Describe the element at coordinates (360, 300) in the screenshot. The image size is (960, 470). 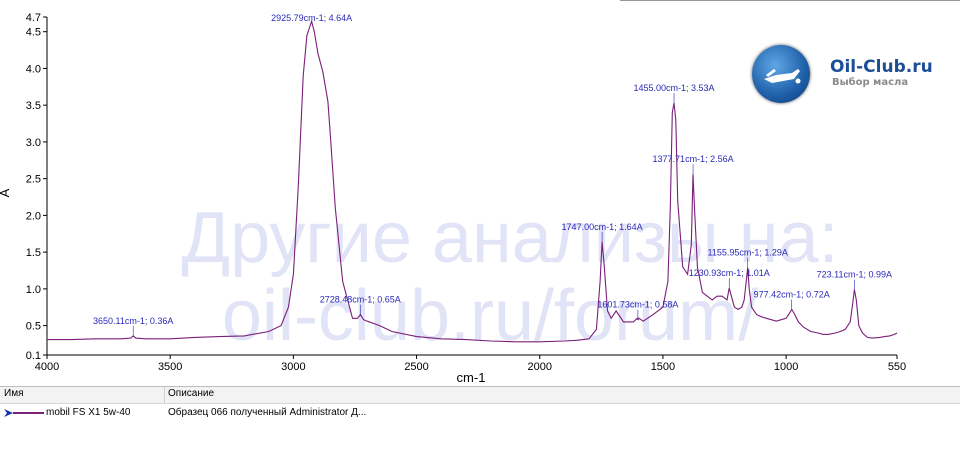
I see `peak-annotation: 2728.48cm-1; 0.65A` at that location.